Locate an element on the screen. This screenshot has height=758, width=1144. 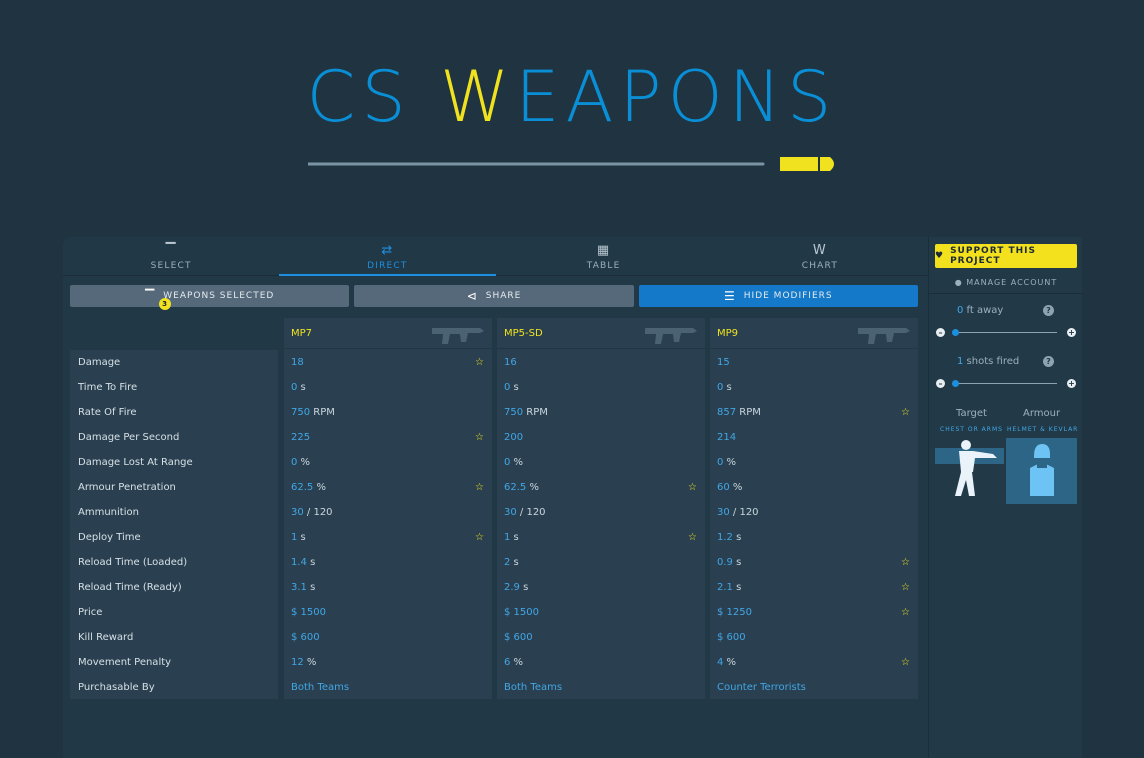
tab-label: SELECT is located at coordinates (171, 266).